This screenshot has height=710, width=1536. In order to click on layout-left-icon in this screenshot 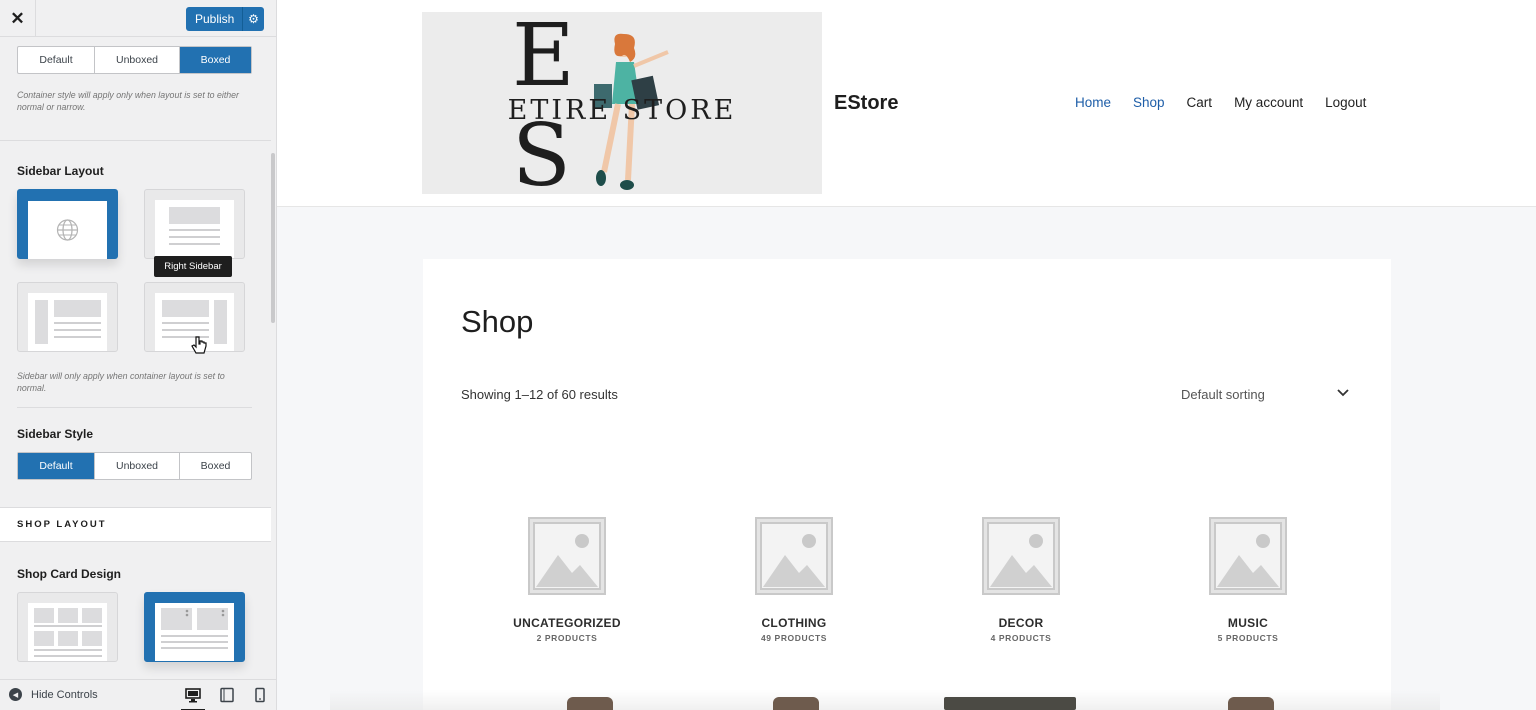, I will do `click(68, 322)`.